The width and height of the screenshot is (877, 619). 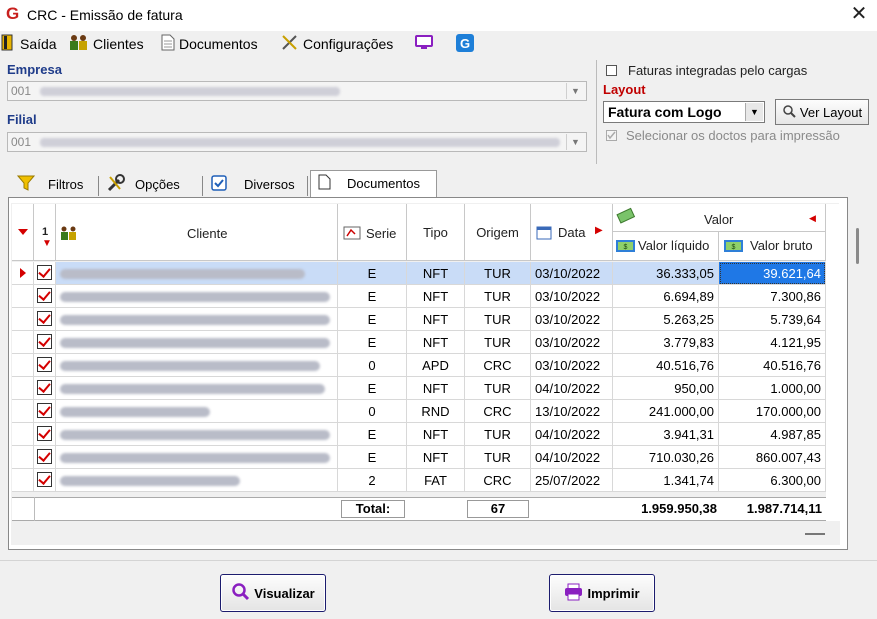 I want to click on cell-serie: 0, so click(x=372, y=365).